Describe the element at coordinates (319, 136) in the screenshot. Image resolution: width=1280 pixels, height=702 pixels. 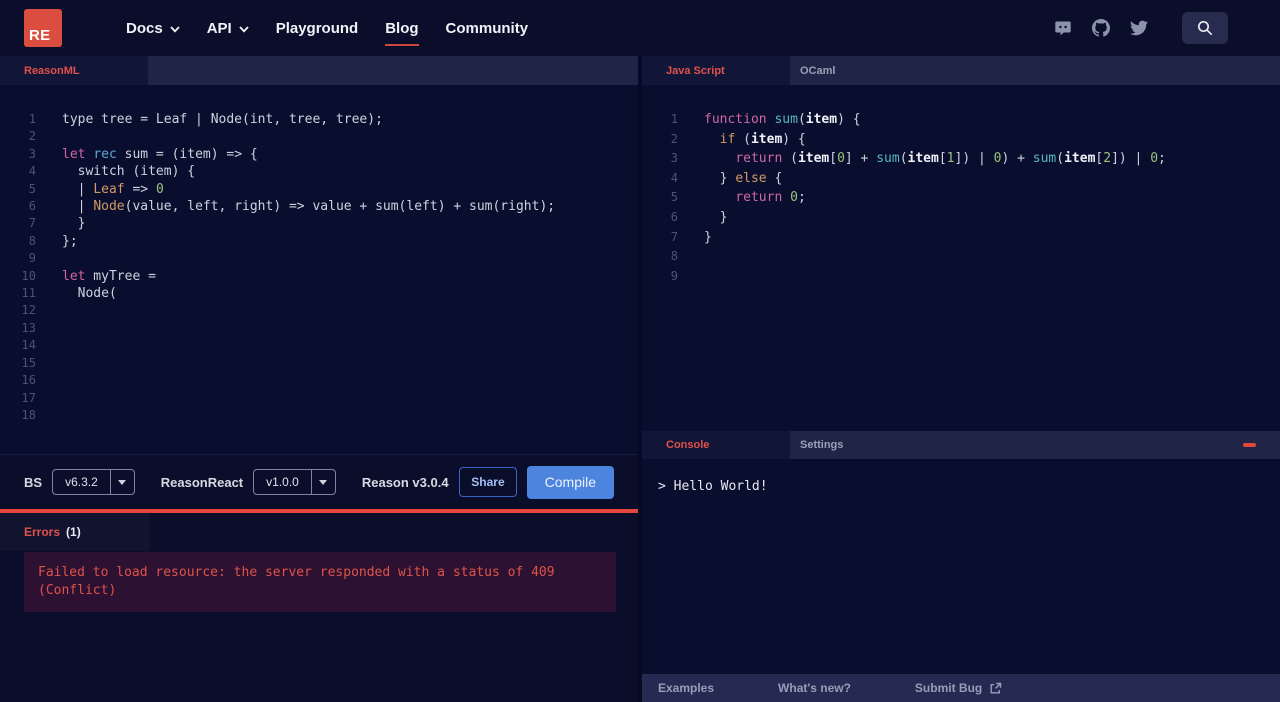
I see `code-line: 2` at that location.